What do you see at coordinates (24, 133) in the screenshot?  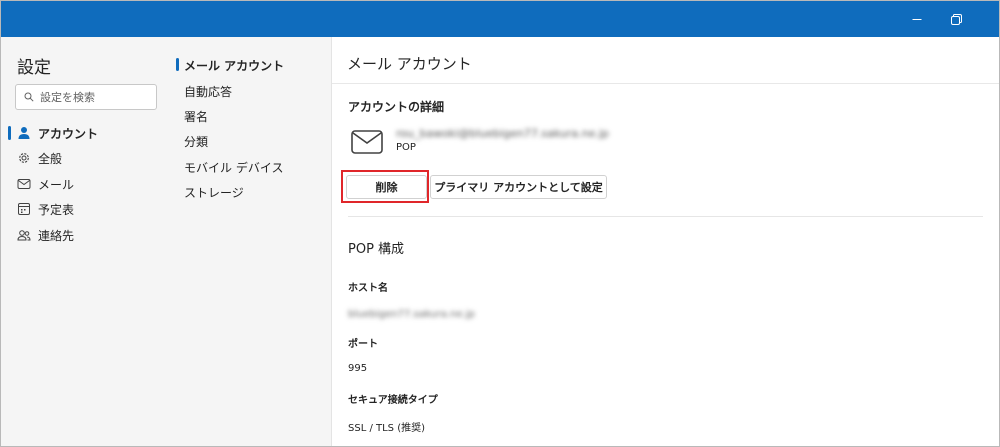 I see `person-icon` at bounding box center [24, 133].